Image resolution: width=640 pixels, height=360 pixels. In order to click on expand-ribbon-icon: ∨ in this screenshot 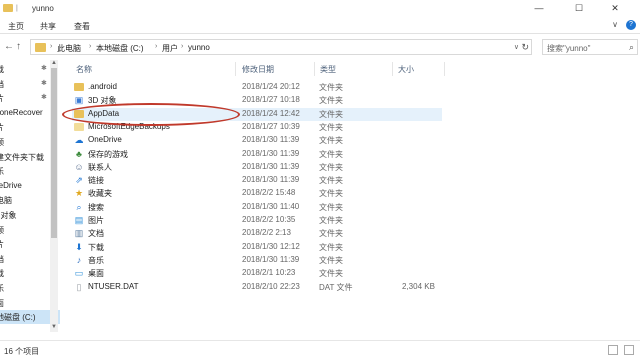, I will do `click(615, 24)`.